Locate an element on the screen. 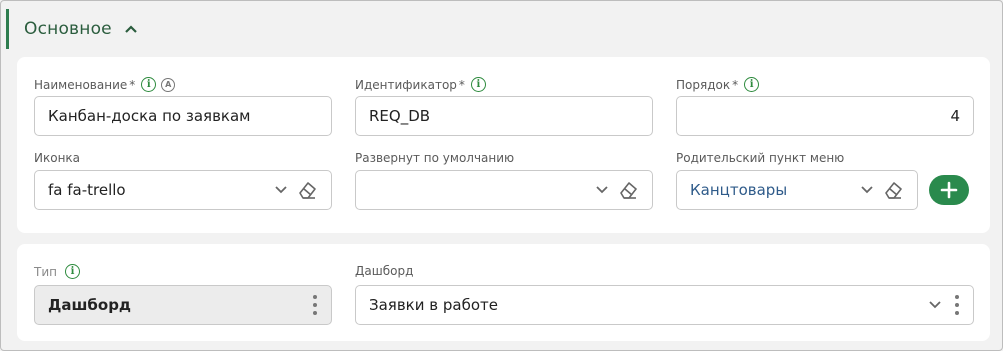 The width and height of the screenshot is (1003, 351). name-value: Канбан-доска по заявкам is located at coordinates (149, 116).